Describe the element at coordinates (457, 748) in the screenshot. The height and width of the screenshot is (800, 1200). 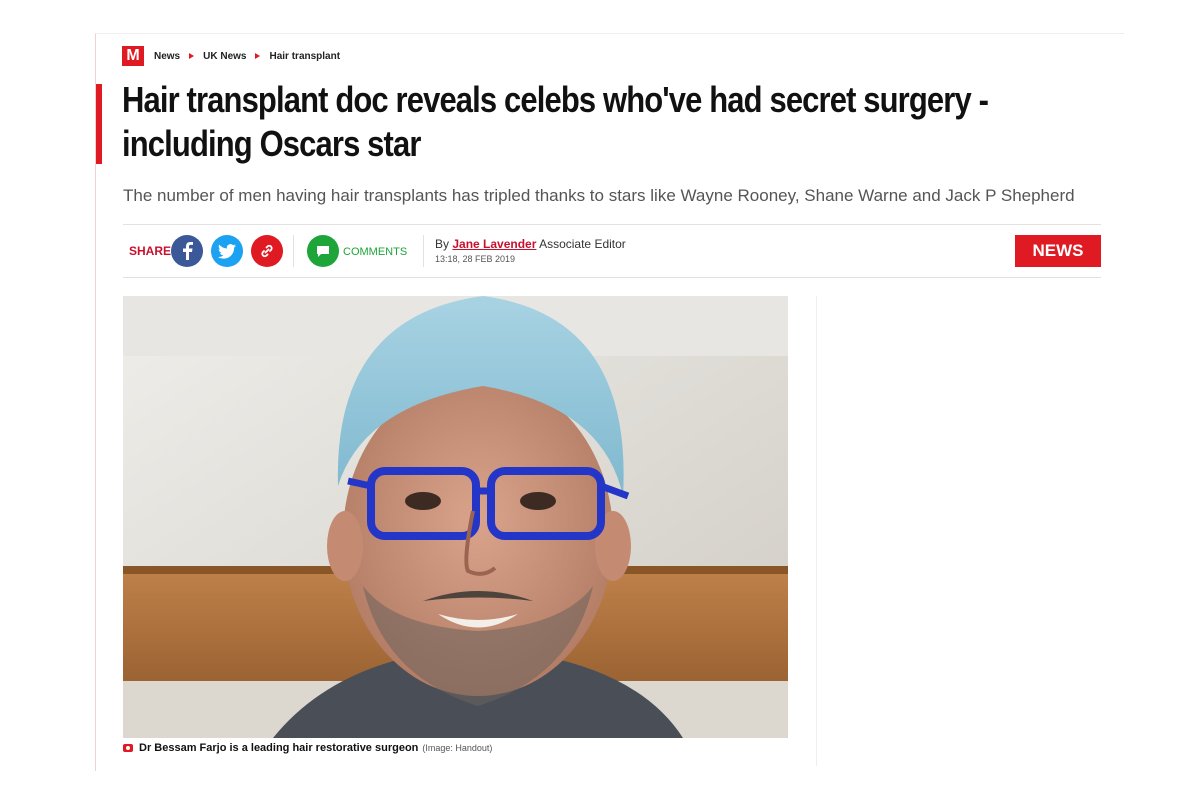
I see `image-credit: (Image: Handout)` at that location.